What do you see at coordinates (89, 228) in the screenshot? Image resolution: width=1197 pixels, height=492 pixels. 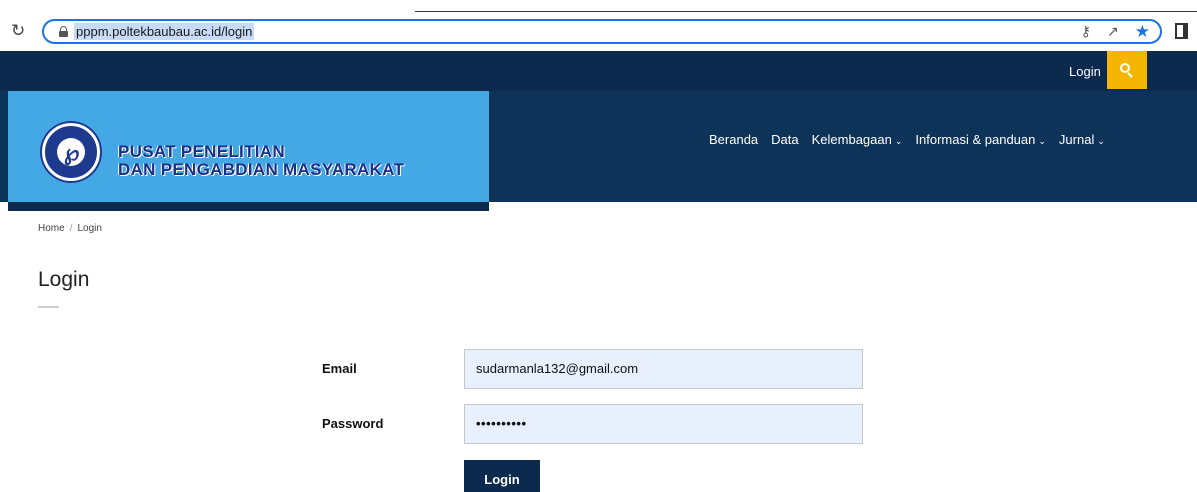 I see `breadcrumb-current: Login` at bounding box center [89, 228].